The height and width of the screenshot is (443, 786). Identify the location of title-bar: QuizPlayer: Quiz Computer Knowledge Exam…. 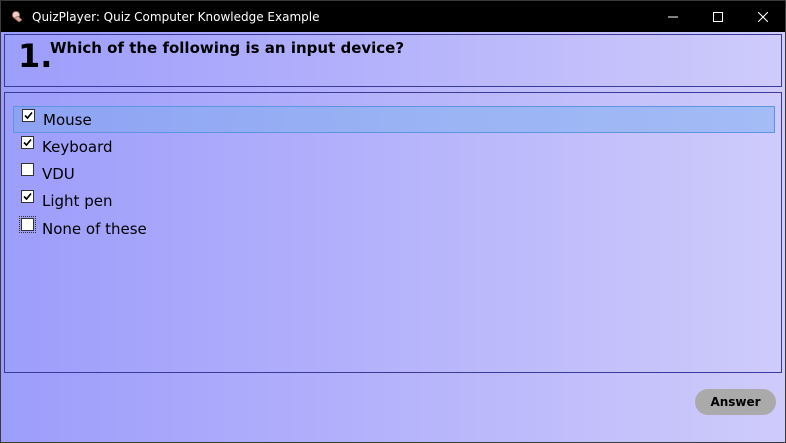
(393, 16).